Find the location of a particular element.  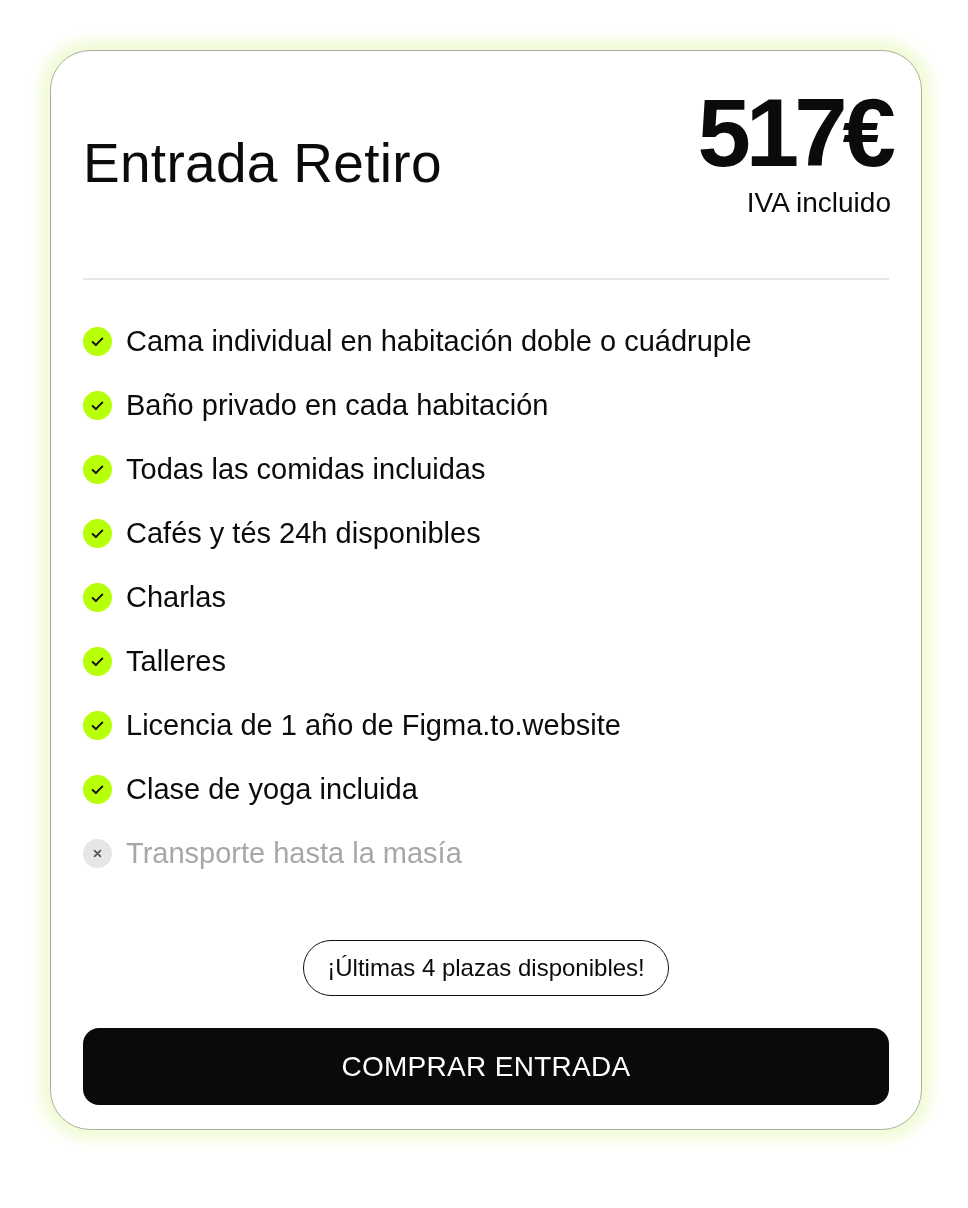

feature-label: Talleres is located at coordinates (176, 661).